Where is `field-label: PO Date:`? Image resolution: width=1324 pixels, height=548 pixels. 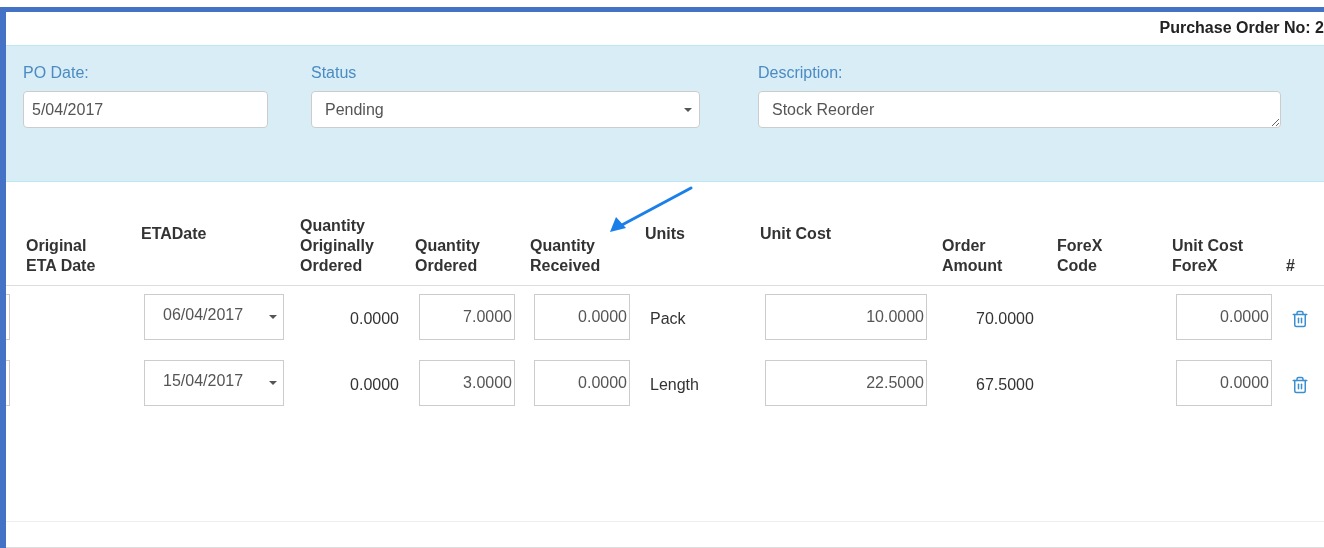 field-label: PO Date: is located at coordinates (56, 73).